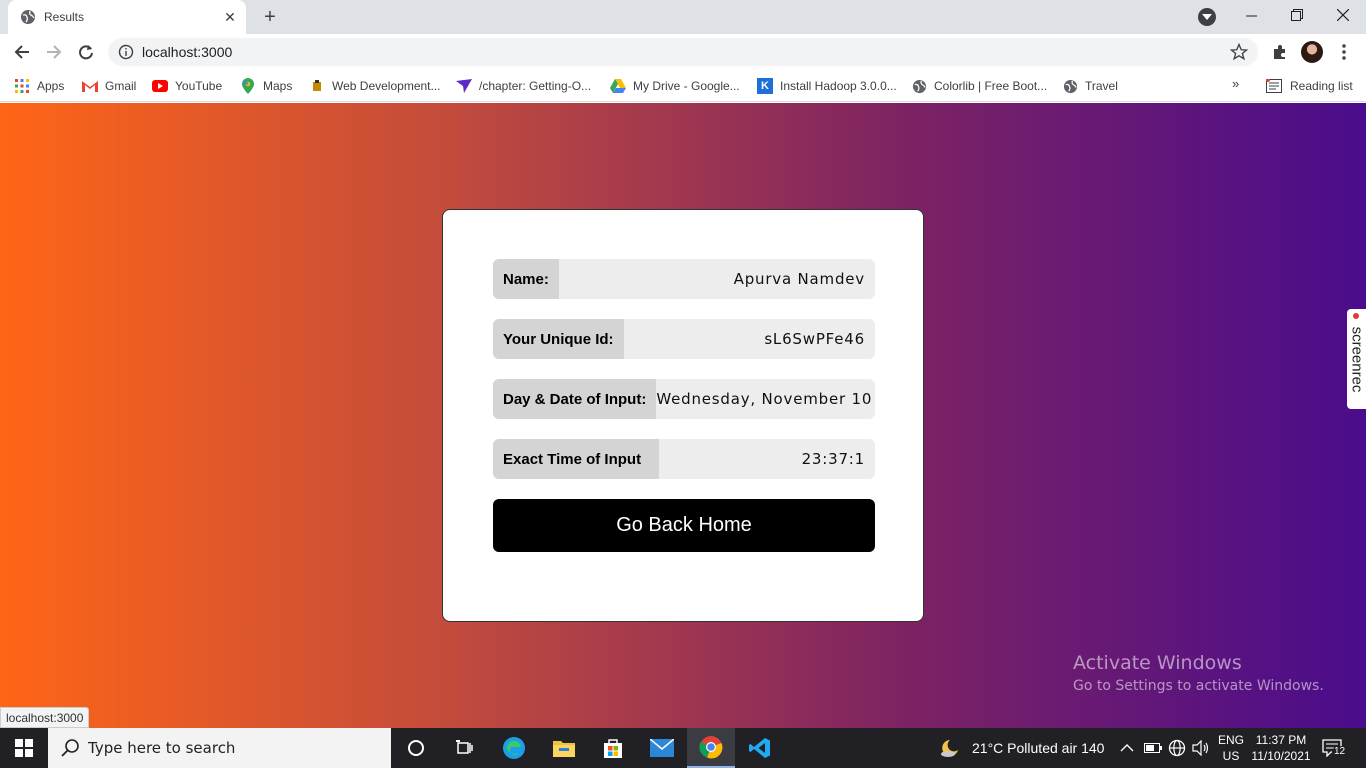  What do you see at coordinates (711, 748) in the screenshot?
I see `chrome-taskbar-icon` at bounding box center [711, 748].